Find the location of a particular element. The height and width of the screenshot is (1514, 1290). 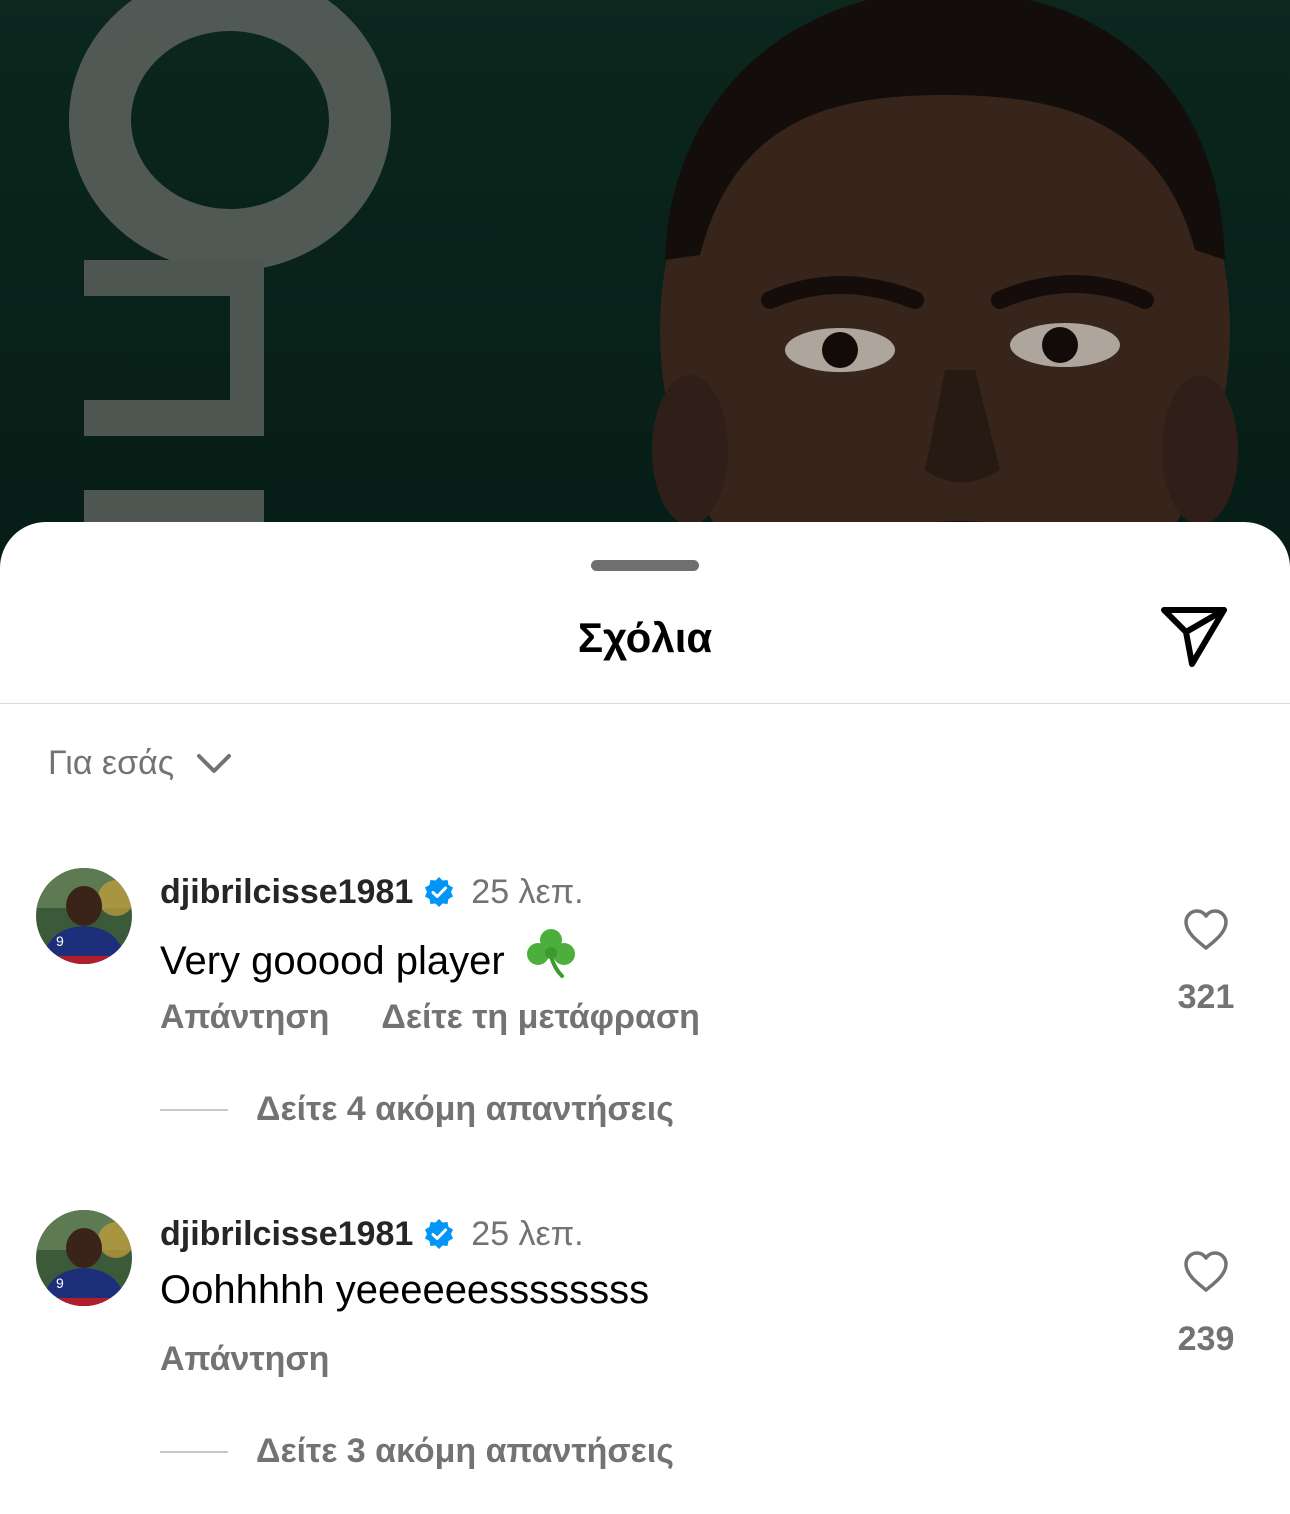

comment-actions: Απάντηση Δείτε τη μετάφραση is located at coordinates (430, 1017).